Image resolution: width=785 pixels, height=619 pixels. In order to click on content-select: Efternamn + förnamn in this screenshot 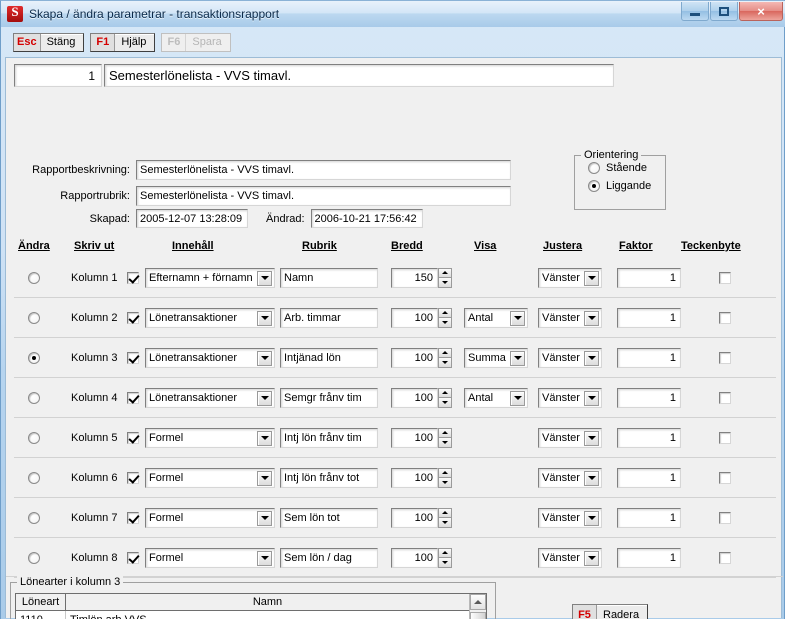, I will do `click(210, 277)`.